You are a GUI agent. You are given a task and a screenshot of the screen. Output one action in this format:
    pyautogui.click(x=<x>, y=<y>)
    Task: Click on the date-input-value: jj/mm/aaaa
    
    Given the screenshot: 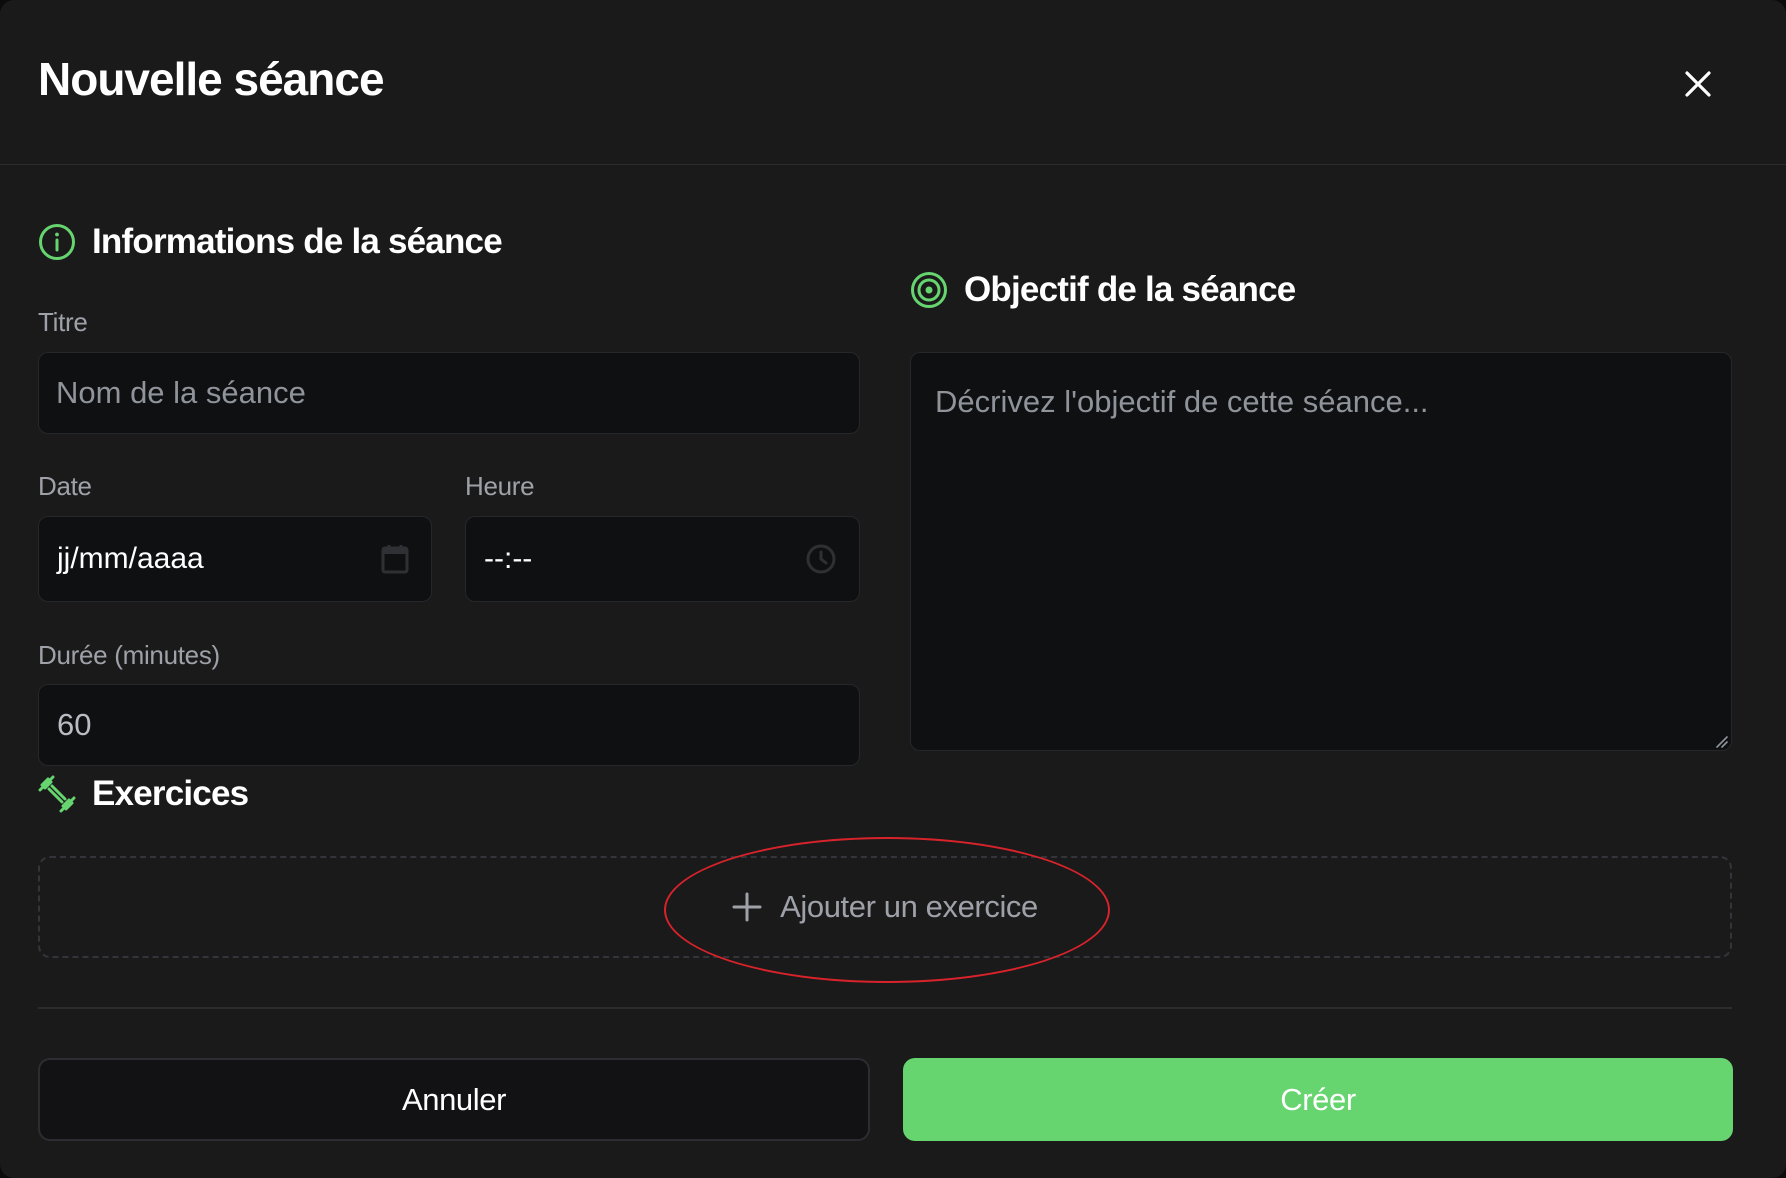 What is the action you would take?
    pyautogui.click(x=130, y=558)
    